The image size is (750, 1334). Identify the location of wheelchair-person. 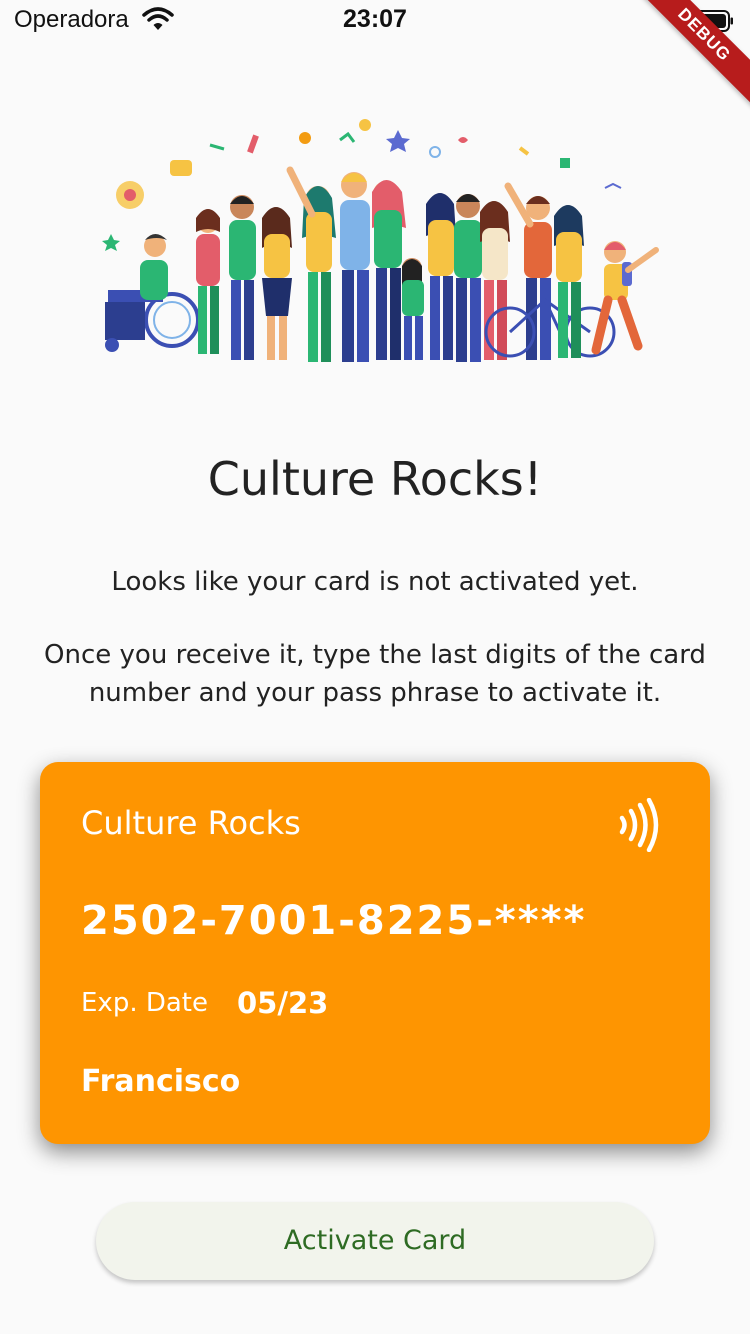
(152, 293).